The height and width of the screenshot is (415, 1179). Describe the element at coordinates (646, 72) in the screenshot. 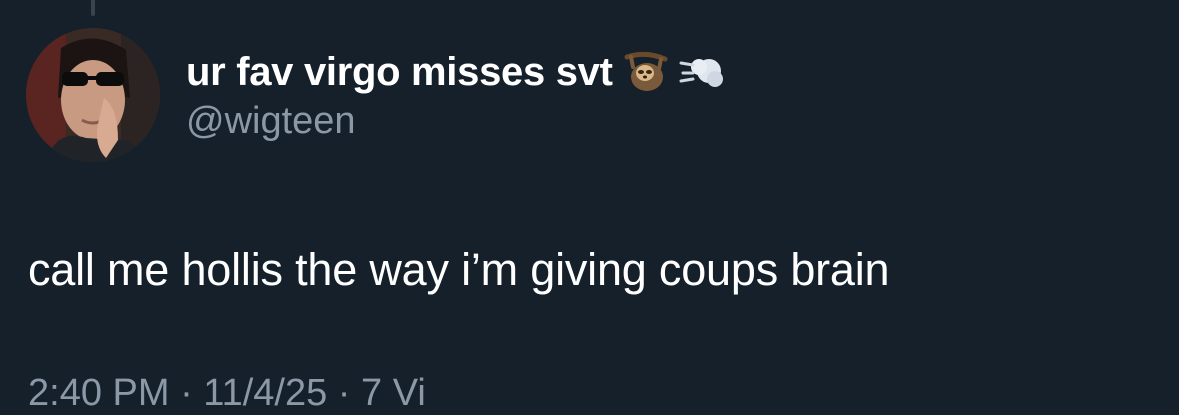

I see `sloth-emoji-icon` at that location.